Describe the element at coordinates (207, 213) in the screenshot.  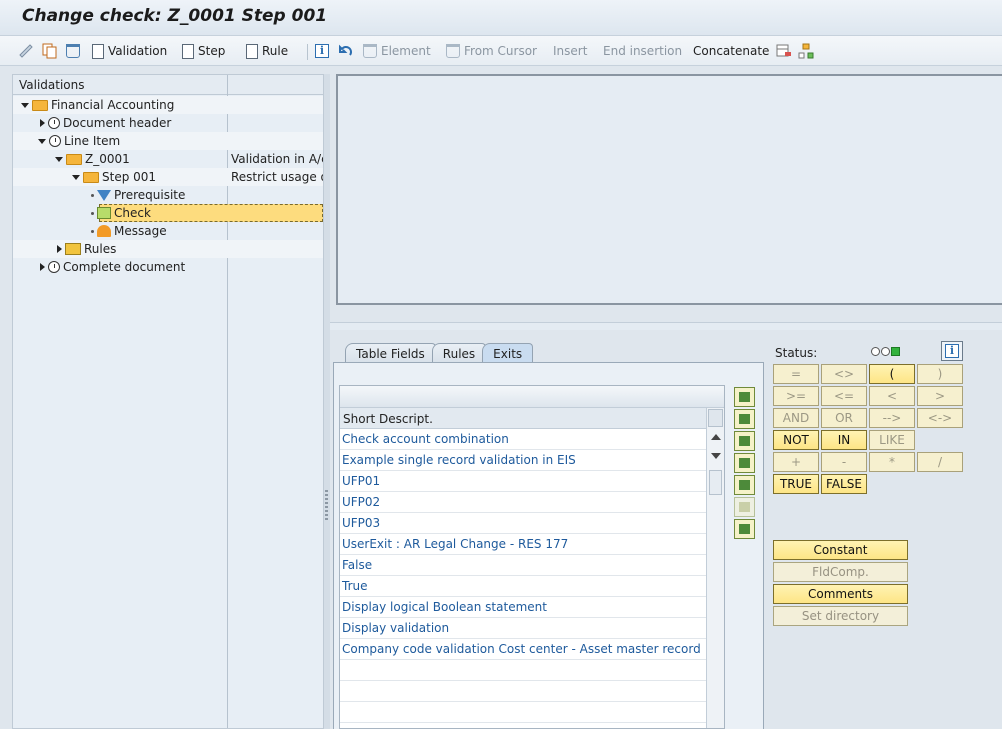
I see `tree-node-check: Check` at that location.